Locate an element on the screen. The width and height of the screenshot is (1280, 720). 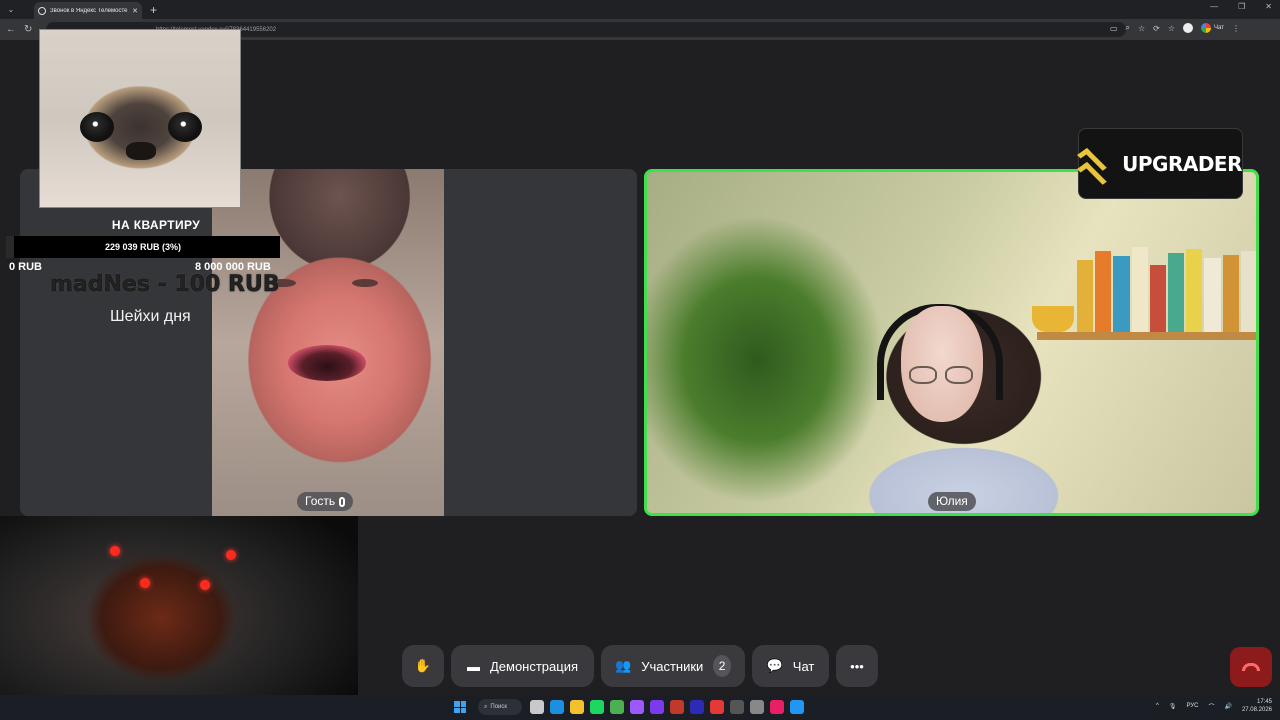
start-icon is located at coordinates (460, 707).